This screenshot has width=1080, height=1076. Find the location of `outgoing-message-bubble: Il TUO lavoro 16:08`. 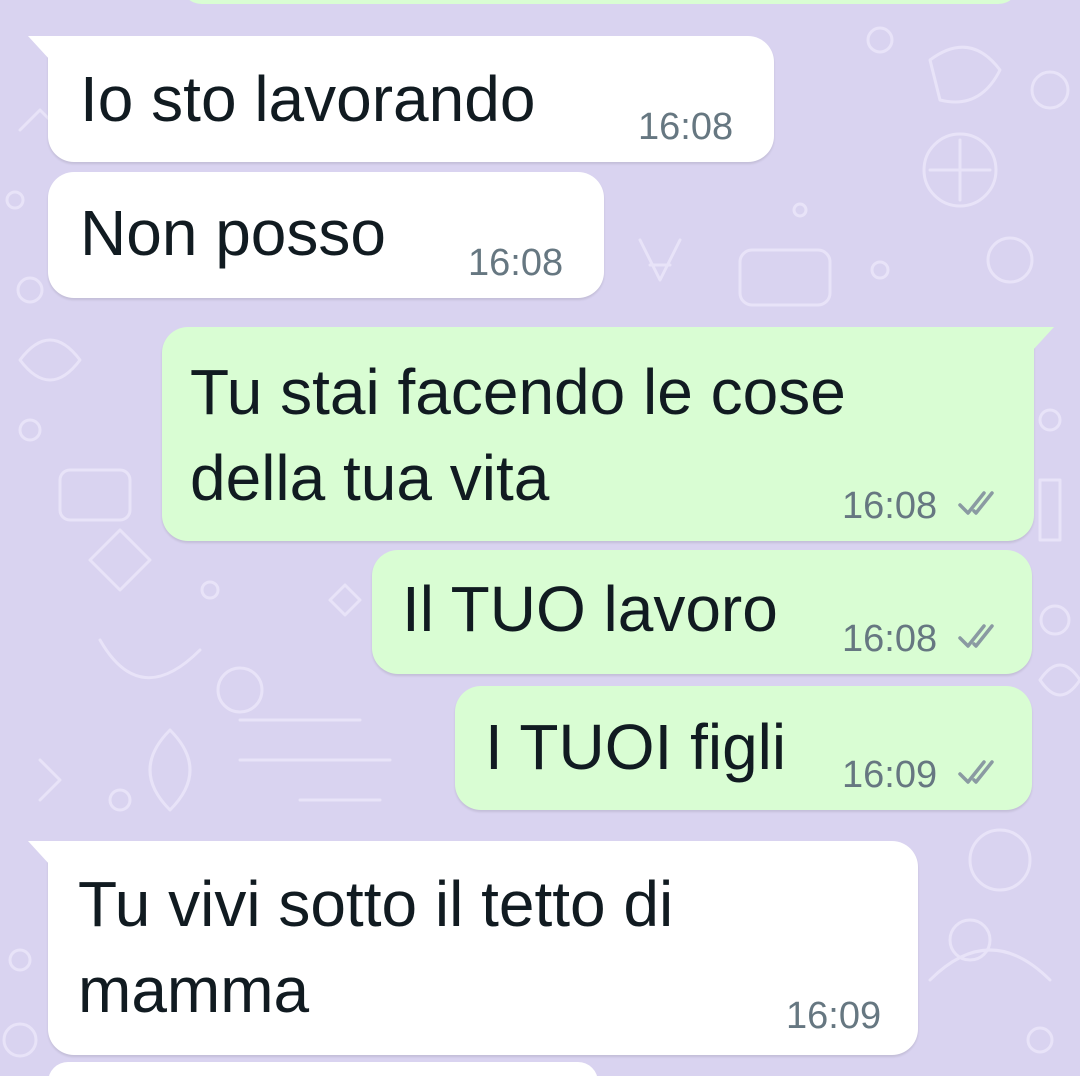

outgoing-message-bubble: Il TUO lavoro 16:08 is located at coordinates (702, 612).